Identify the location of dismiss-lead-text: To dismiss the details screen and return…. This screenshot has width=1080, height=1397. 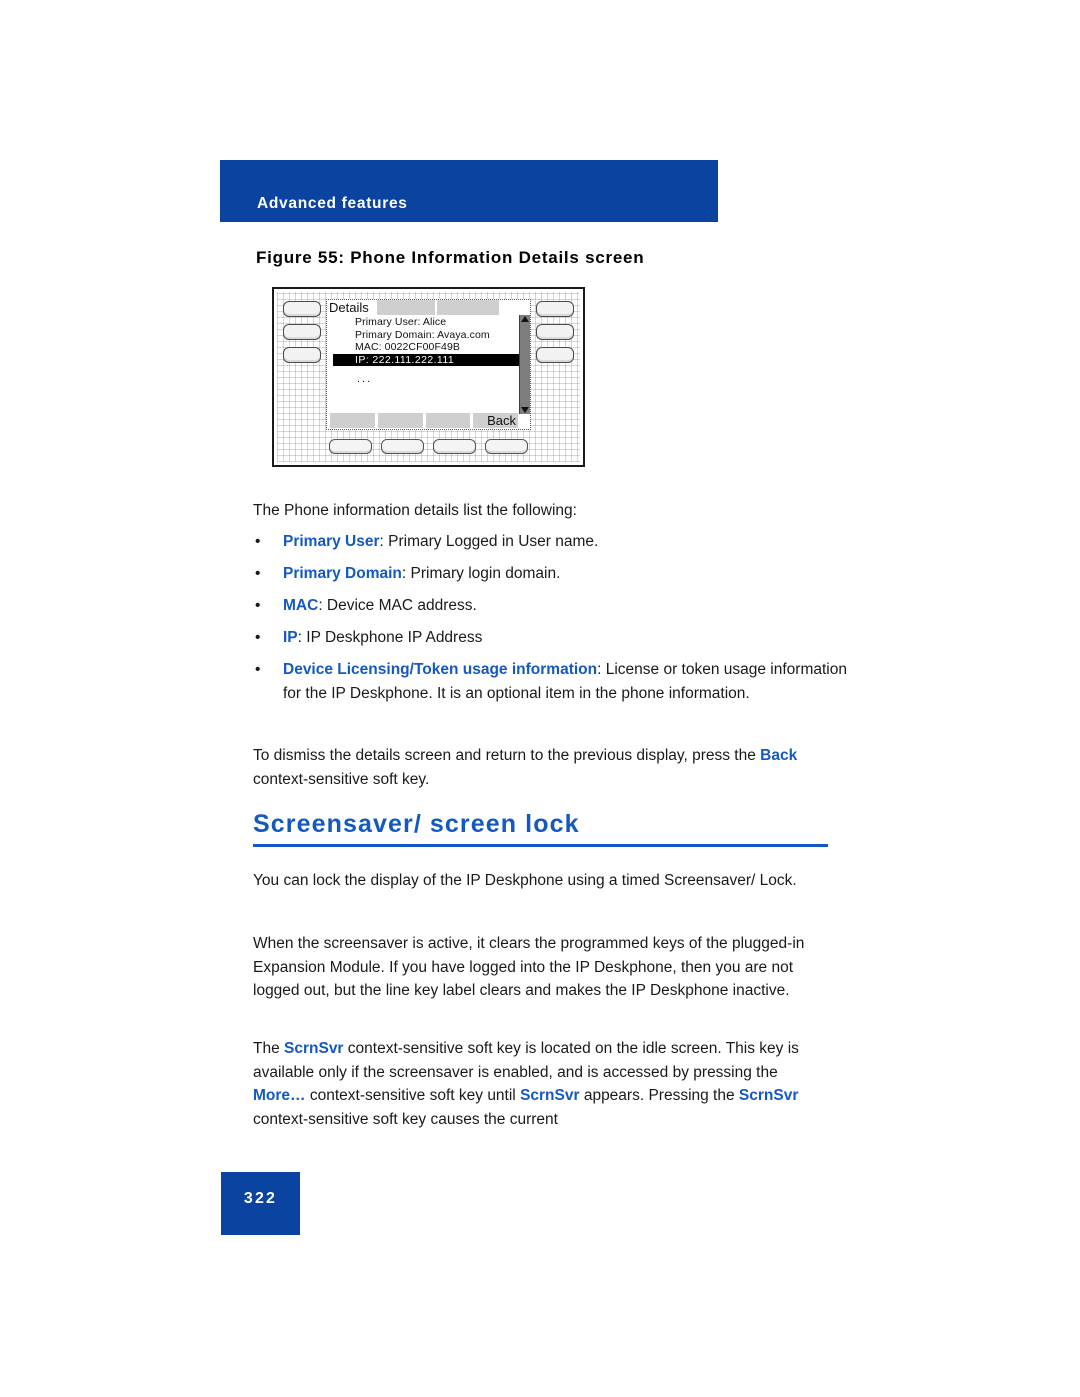
(507, 755).